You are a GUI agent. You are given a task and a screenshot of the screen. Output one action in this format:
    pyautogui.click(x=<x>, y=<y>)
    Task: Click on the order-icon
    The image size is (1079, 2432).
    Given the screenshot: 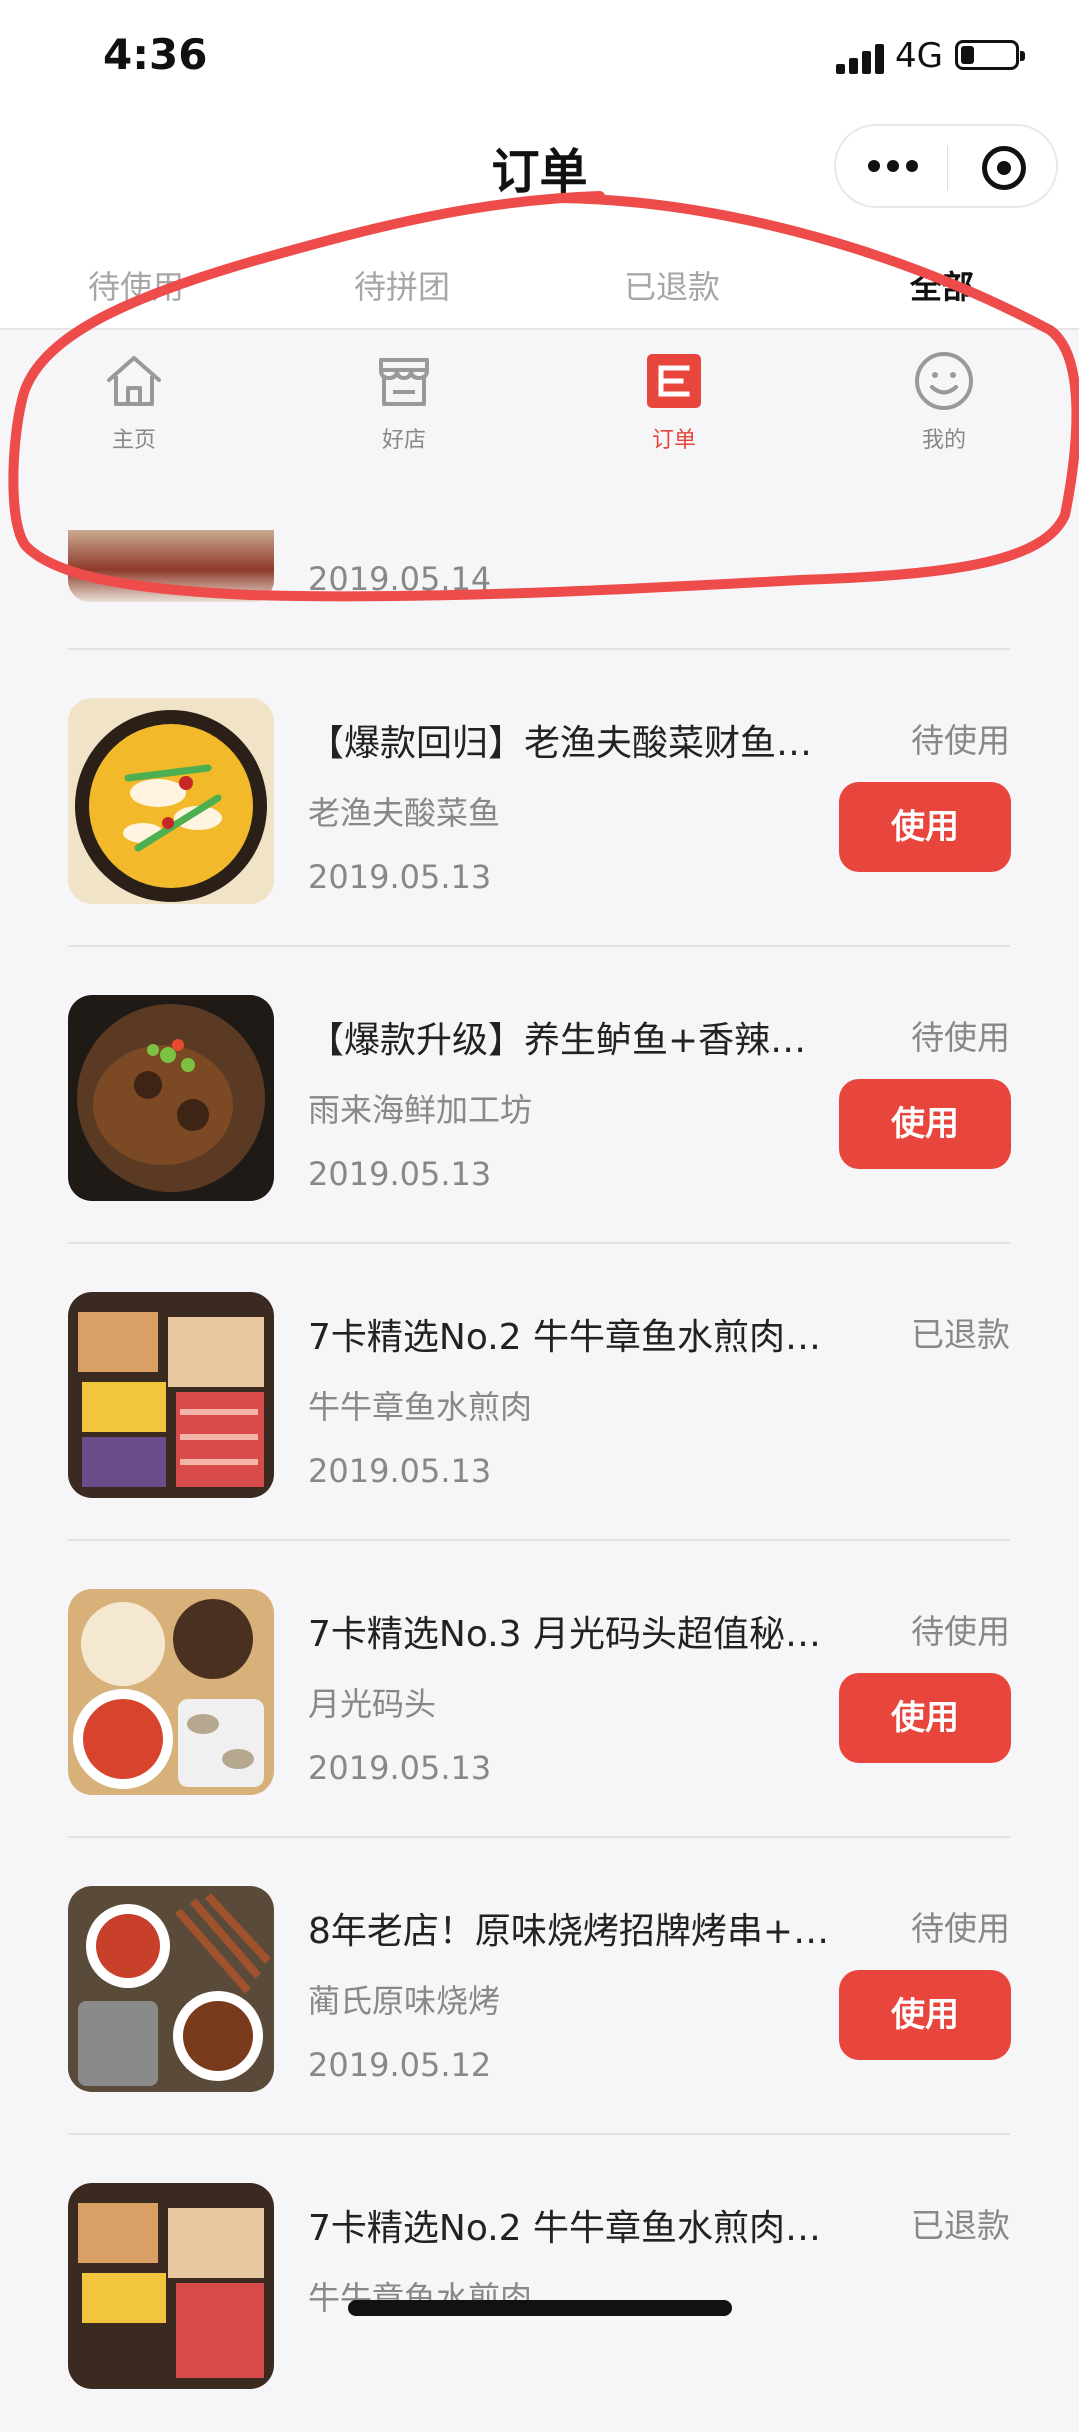 What is the action you would take?
    pyautogui.click(x=674, y=381)
    